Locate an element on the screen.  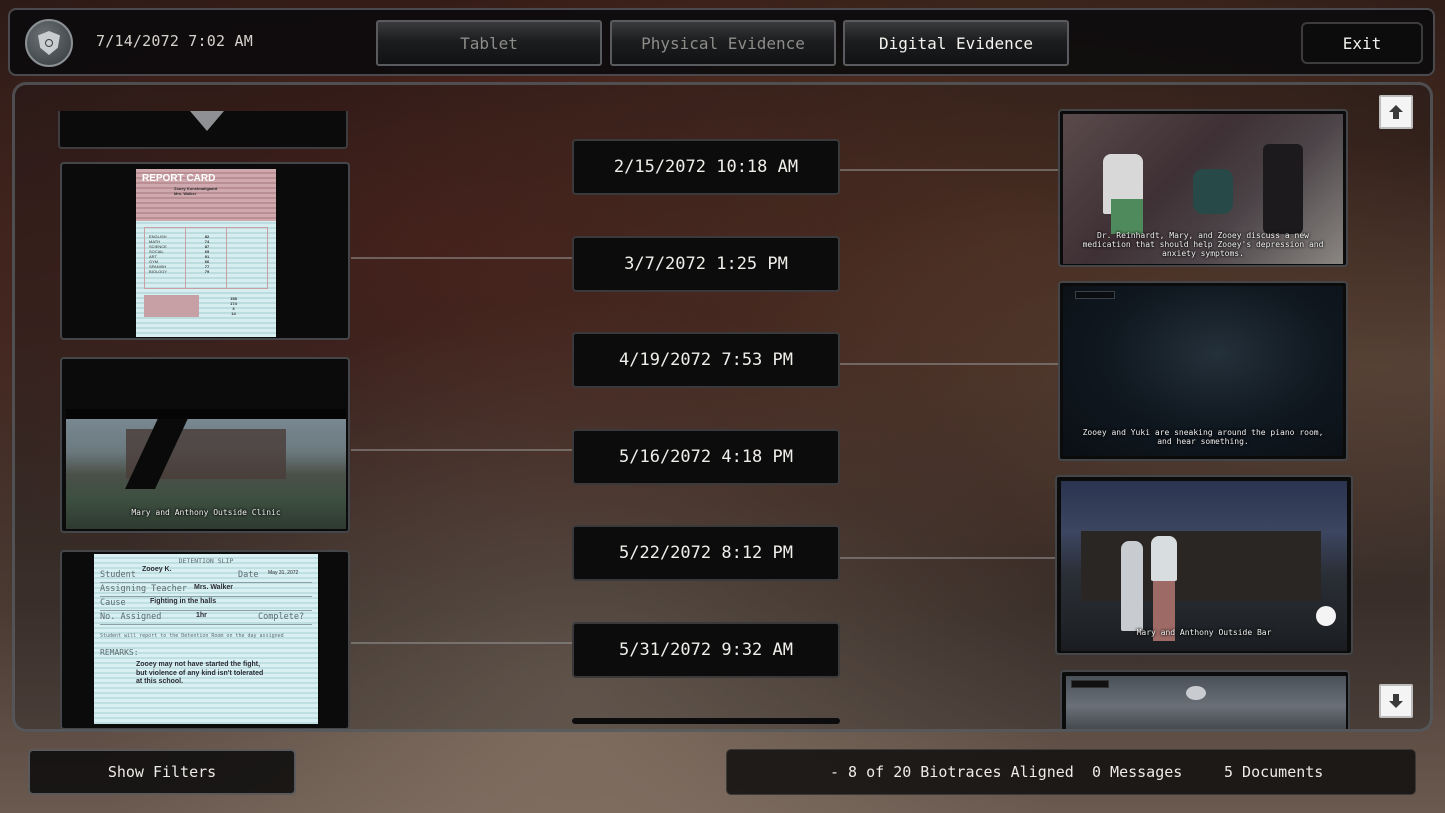
total-value: 14 is located at coordinates (233, 313).